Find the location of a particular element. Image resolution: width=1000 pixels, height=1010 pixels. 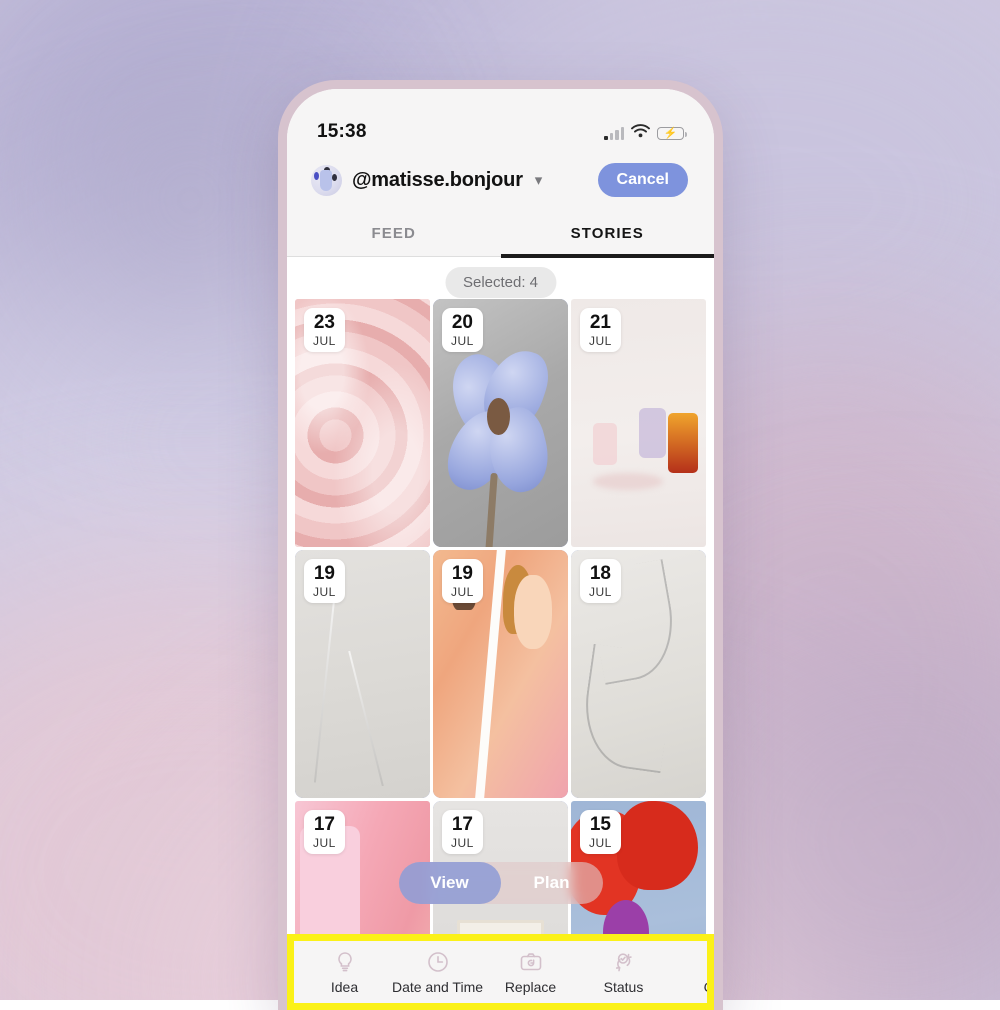

toolbar-item-replace: Replace is located at coordinates (530, 972).